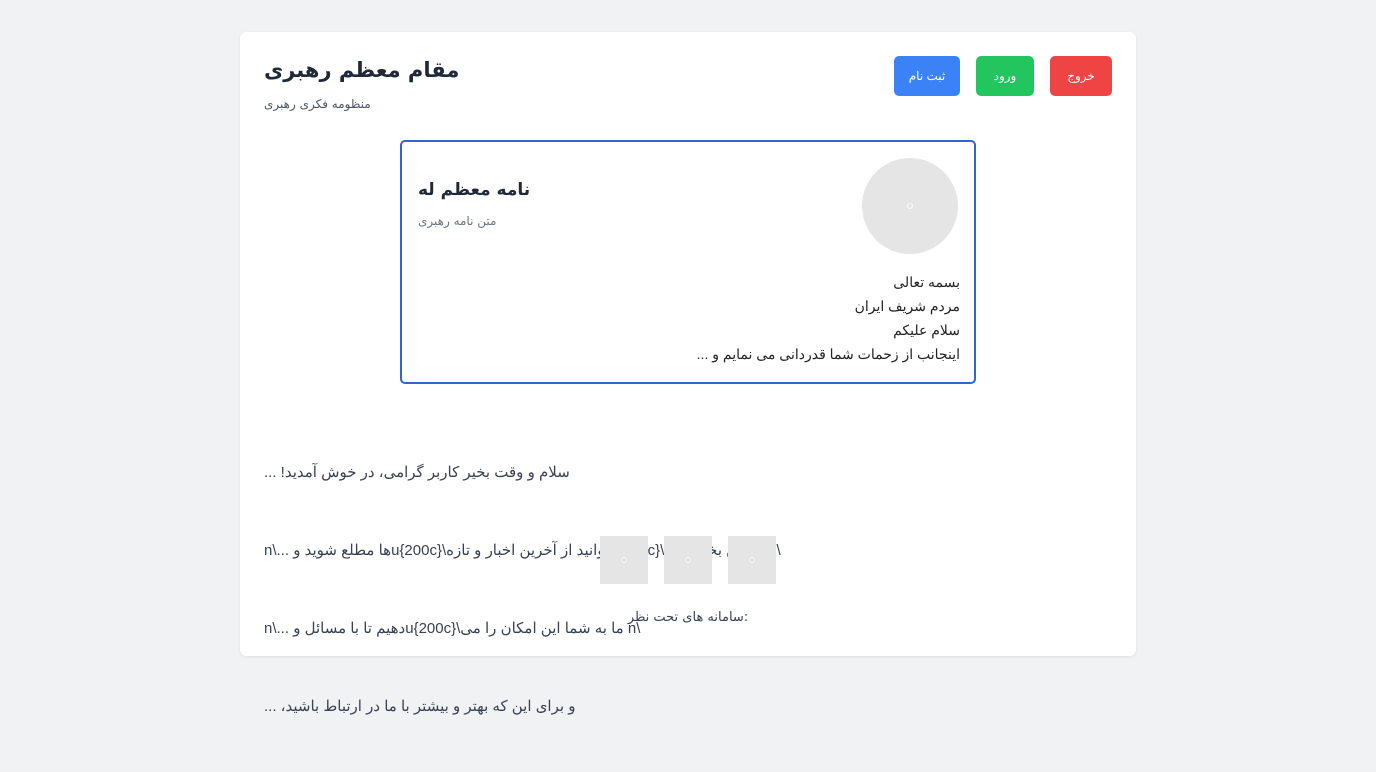 The height and width of the screenshot is (772, 1376). Describe the element at coordinates (926, 330) in the screenshot. I see `letter-line: سلام علیکم` at that location.